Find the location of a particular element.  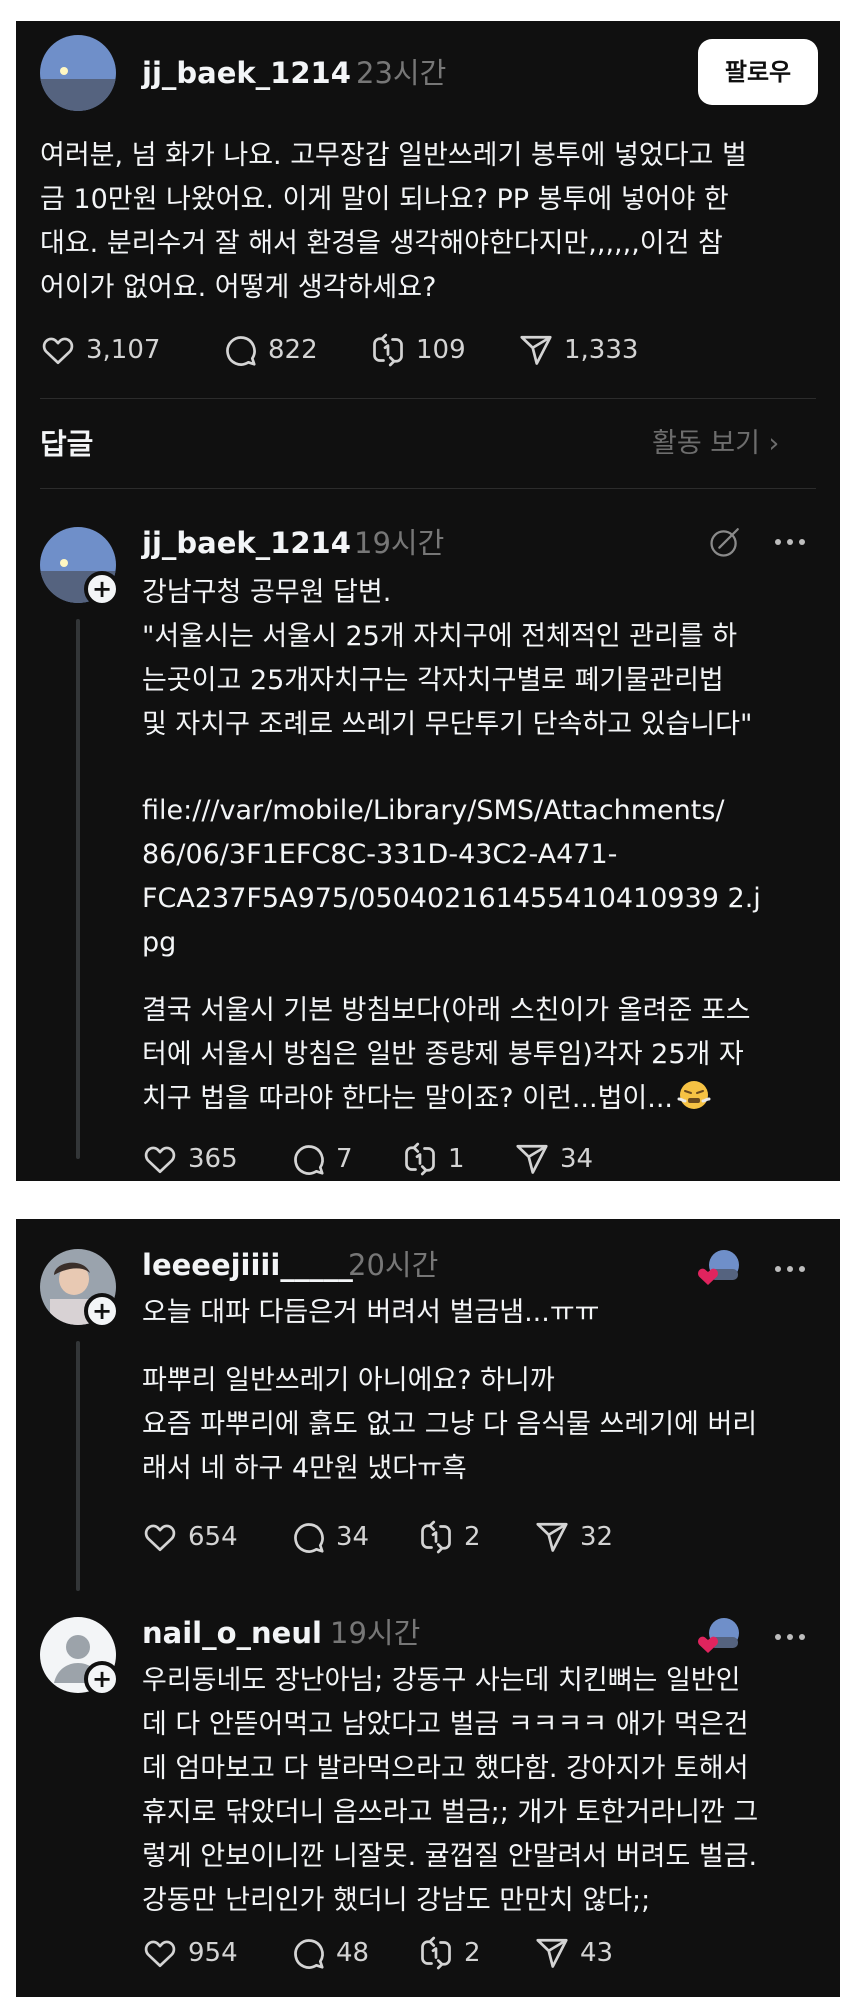

steaming-face-icon is located at coordinates (694, 1095).